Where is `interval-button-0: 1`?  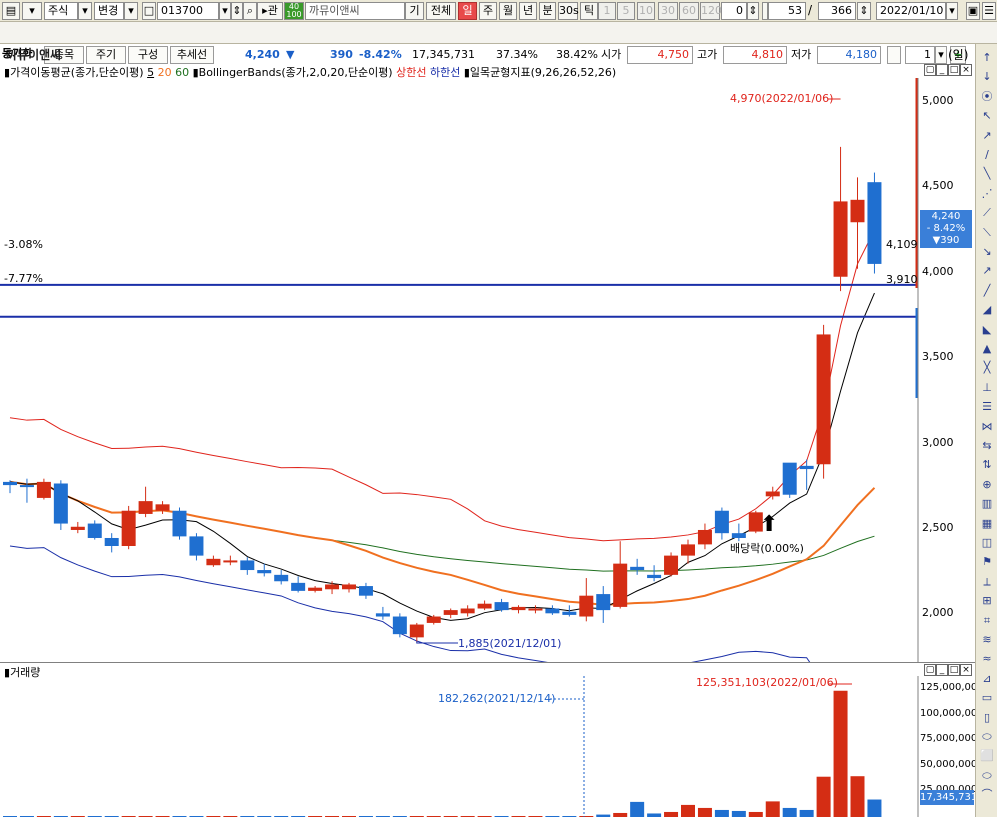
interval-button-0: 1 is located at coordinates (607, 11).